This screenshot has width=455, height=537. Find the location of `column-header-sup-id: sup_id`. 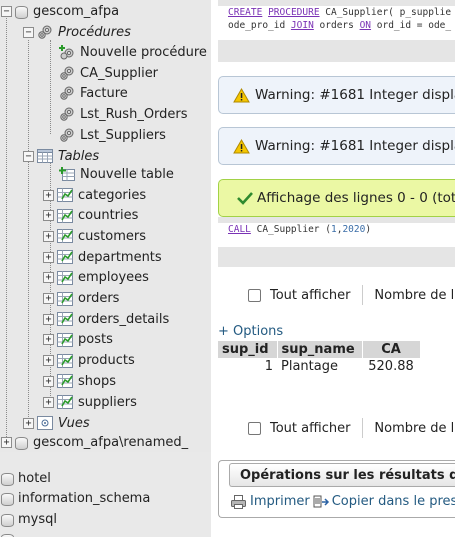

column-header-sup-id: sup_id is located at coordinates (248, 349).